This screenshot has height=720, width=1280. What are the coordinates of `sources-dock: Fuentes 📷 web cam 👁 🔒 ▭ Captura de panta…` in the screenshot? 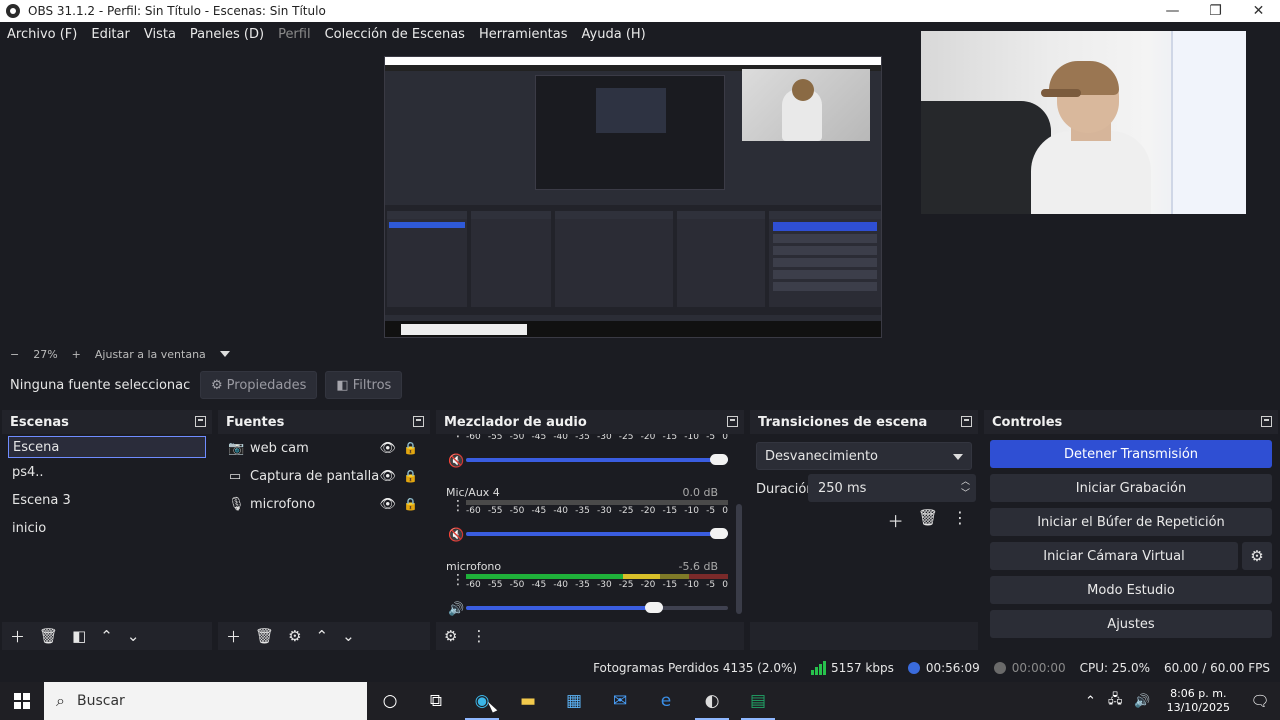 It's located at (324, 530).